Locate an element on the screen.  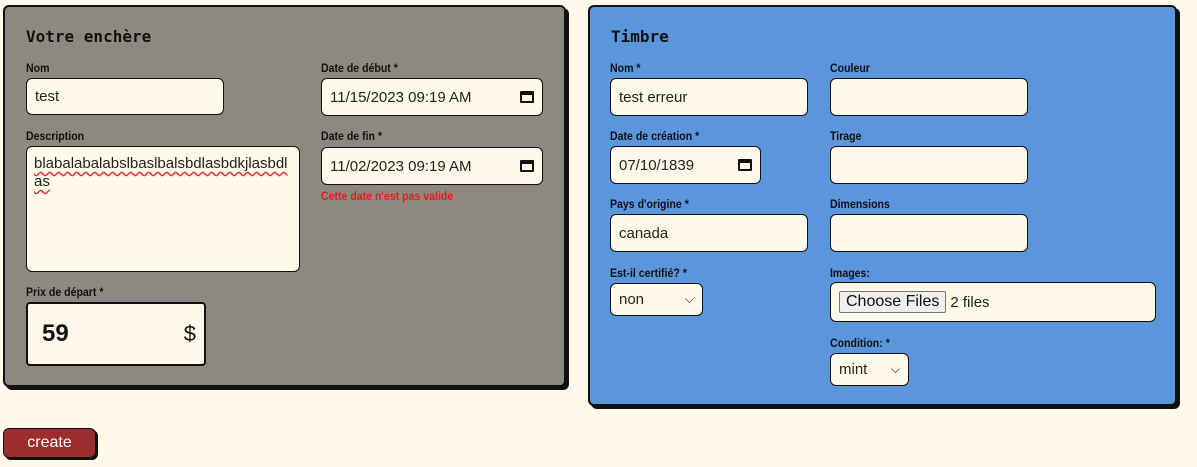
choose-files-button: Choose Files is located at coordinates (893, 302).